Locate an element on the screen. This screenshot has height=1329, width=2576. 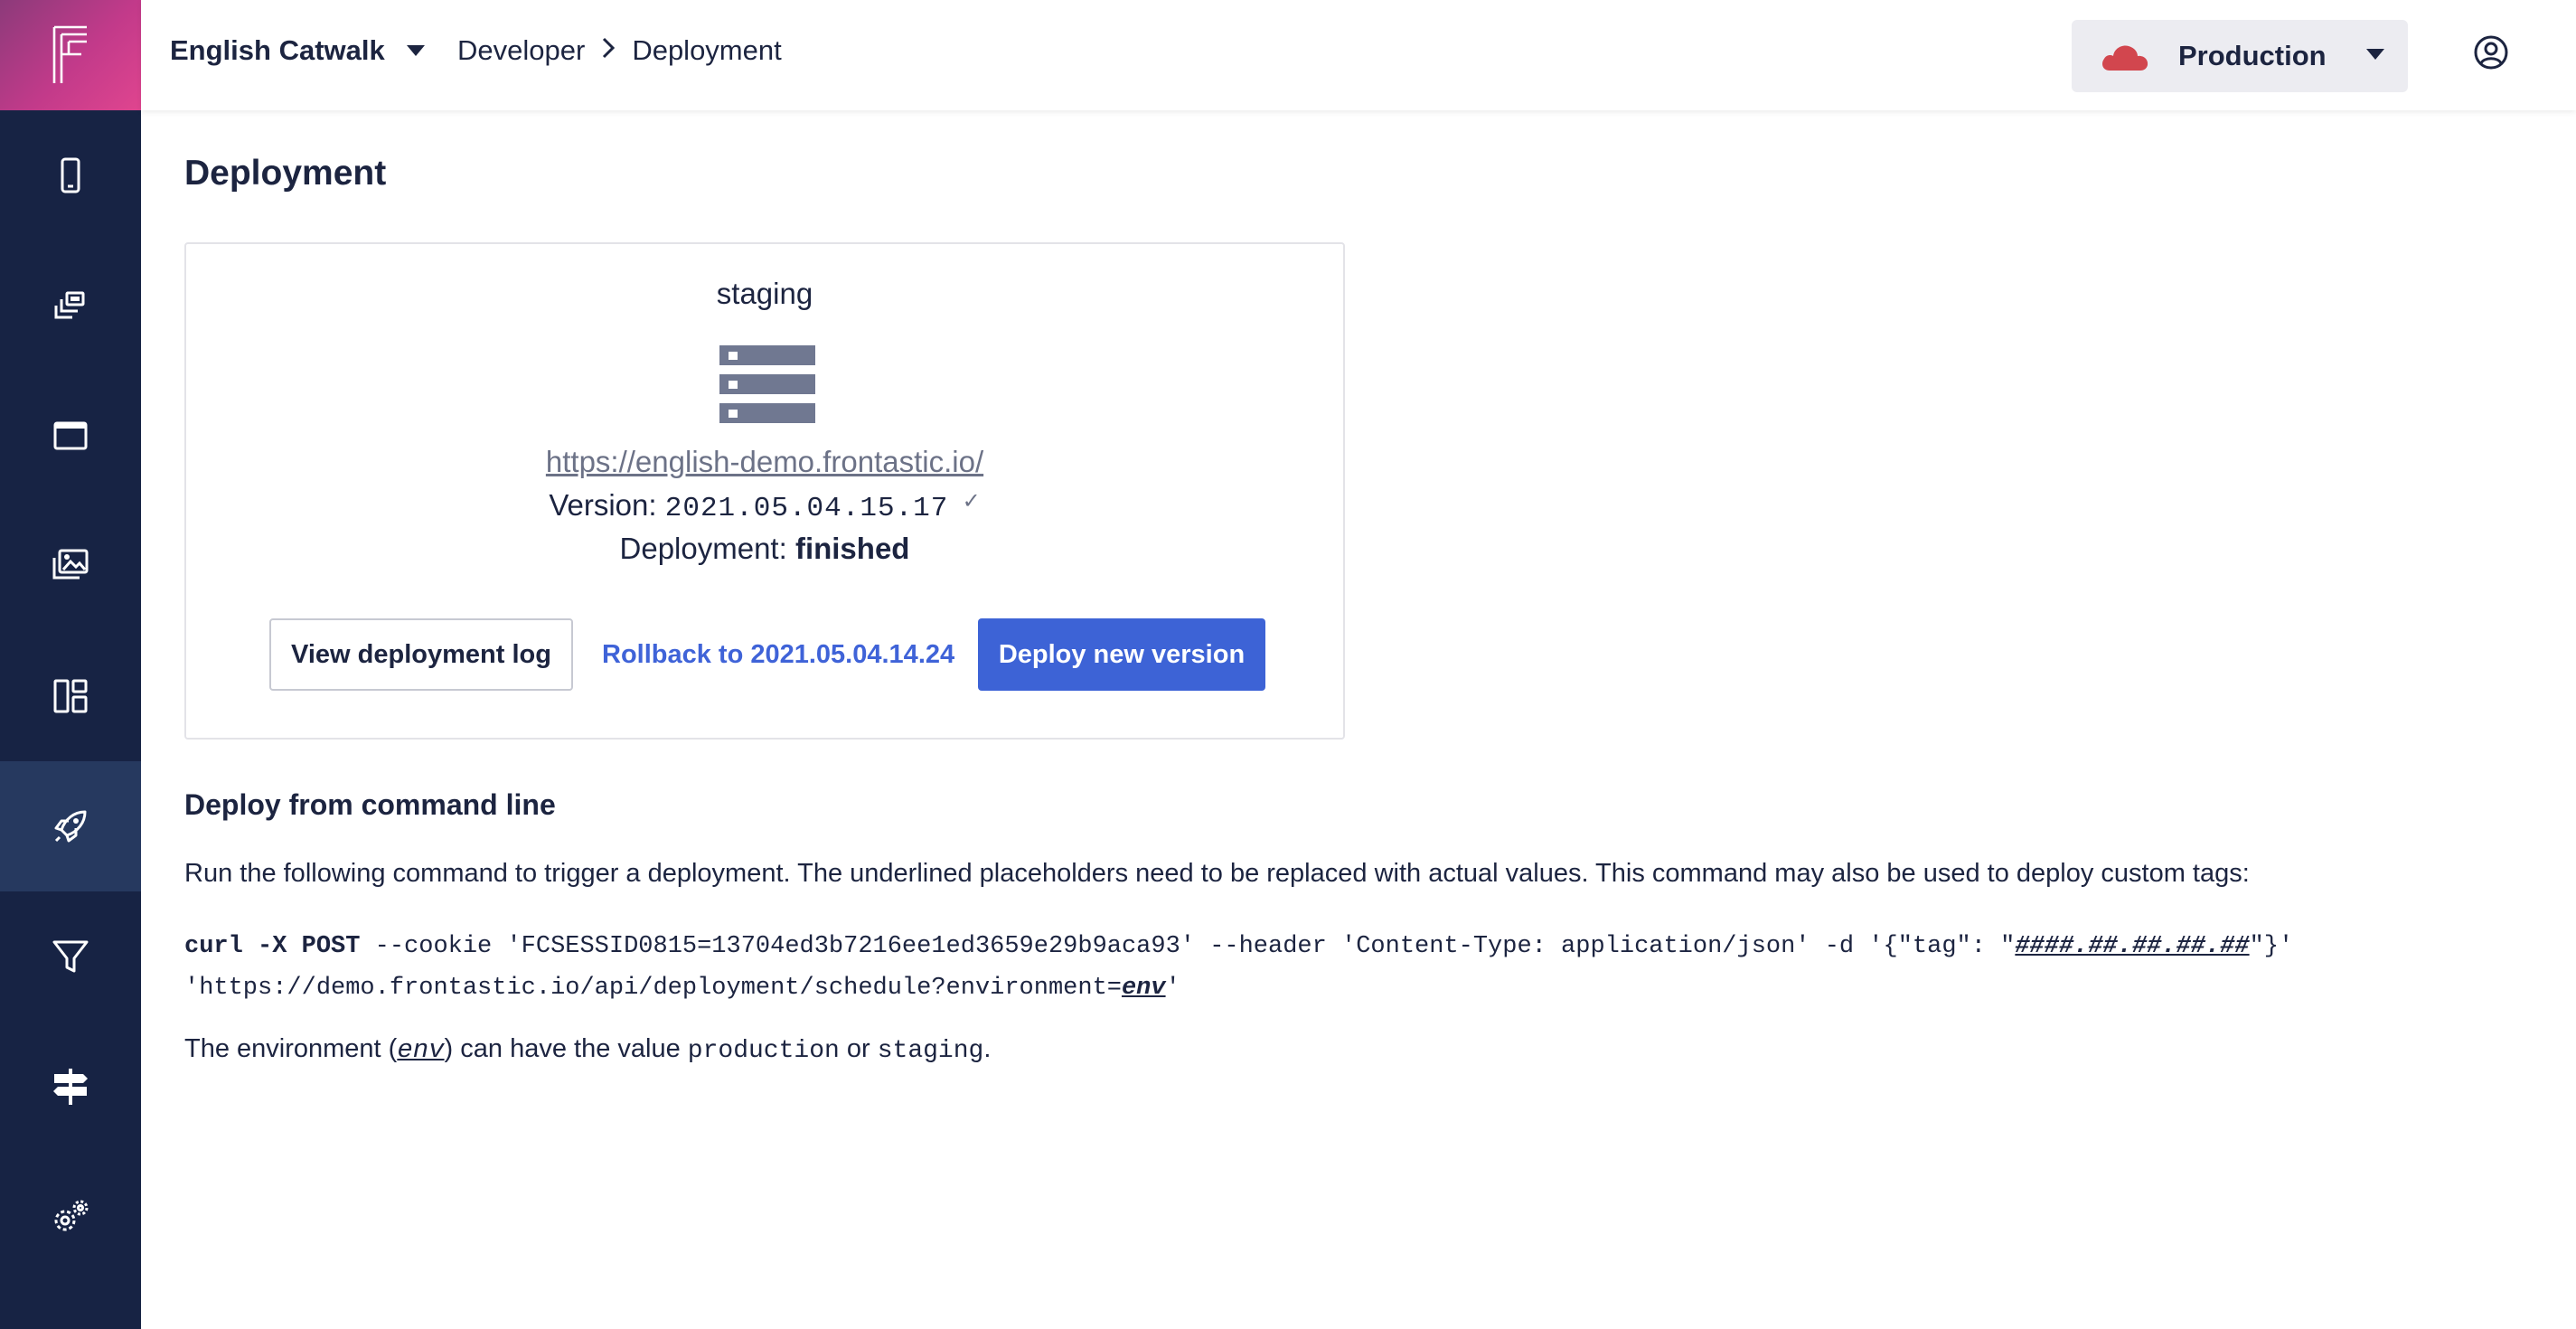
signpost-icon is located at coordinates (71, 1087).